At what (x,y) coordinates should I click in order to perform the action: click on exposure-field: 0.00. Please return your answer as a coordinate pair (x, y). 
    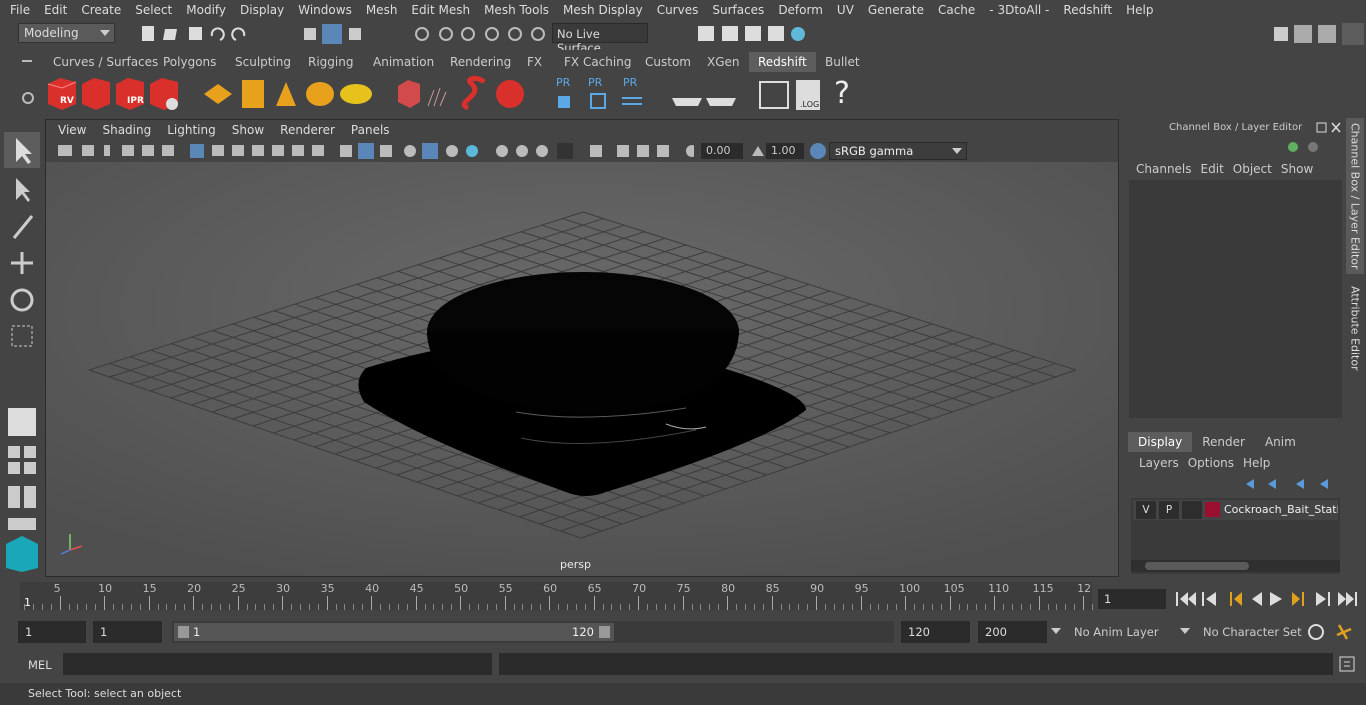
    Looking at the image, I should click on (722, 151).